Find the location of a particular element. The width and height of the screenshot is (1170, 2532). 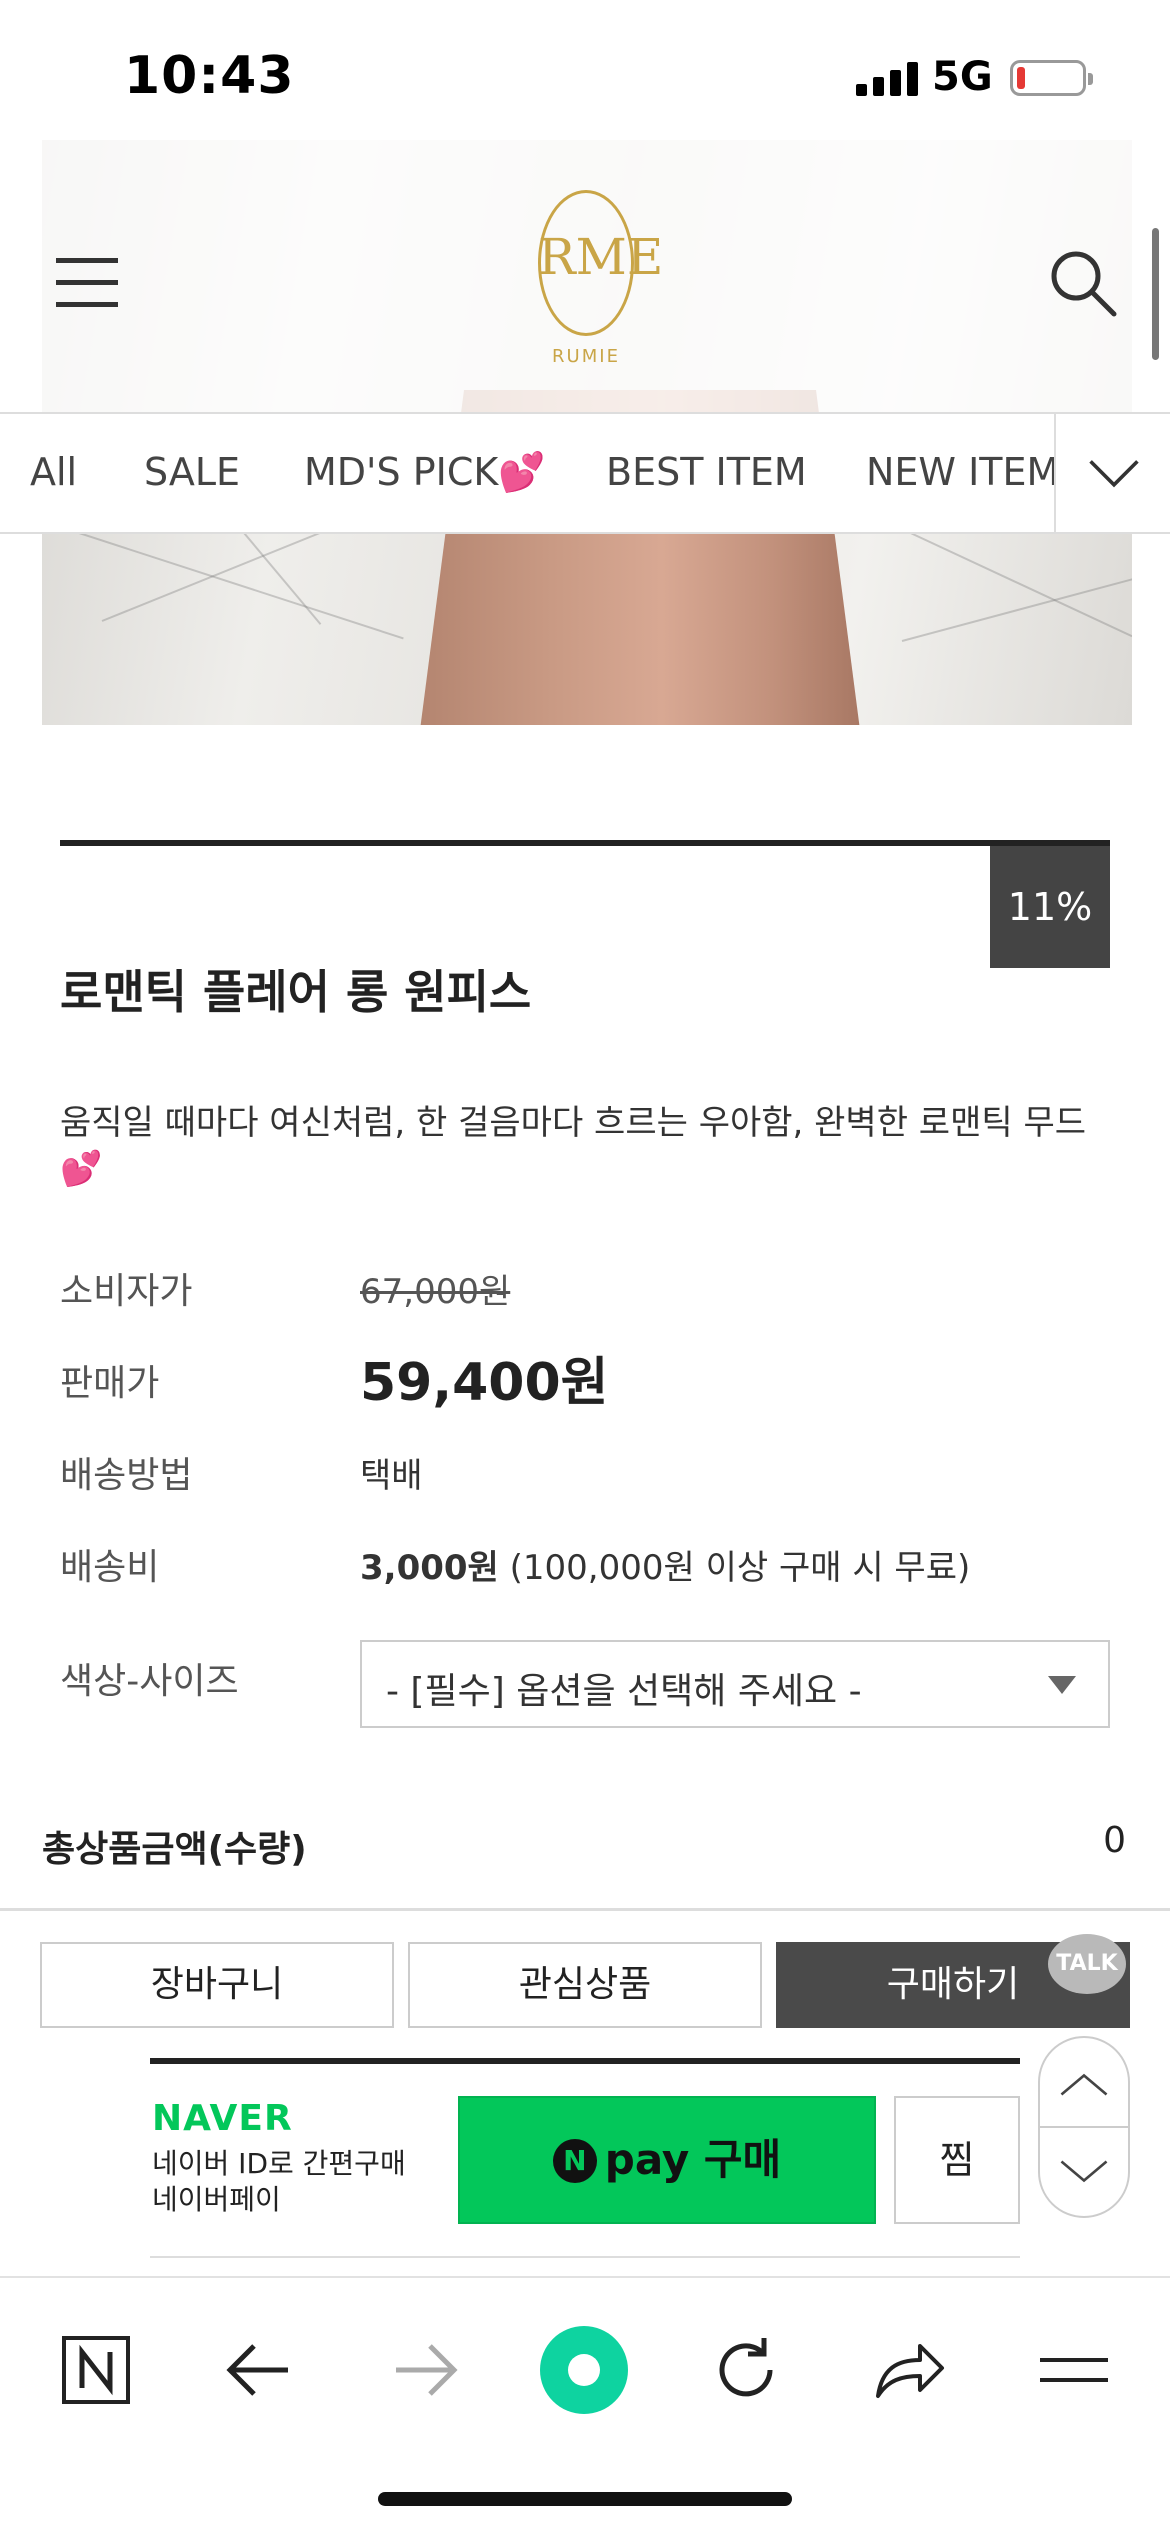

category-tabs: All SALE MD'S PICK💕 BEST ITEM NEW ITEM is located at coordinates (585, 473).